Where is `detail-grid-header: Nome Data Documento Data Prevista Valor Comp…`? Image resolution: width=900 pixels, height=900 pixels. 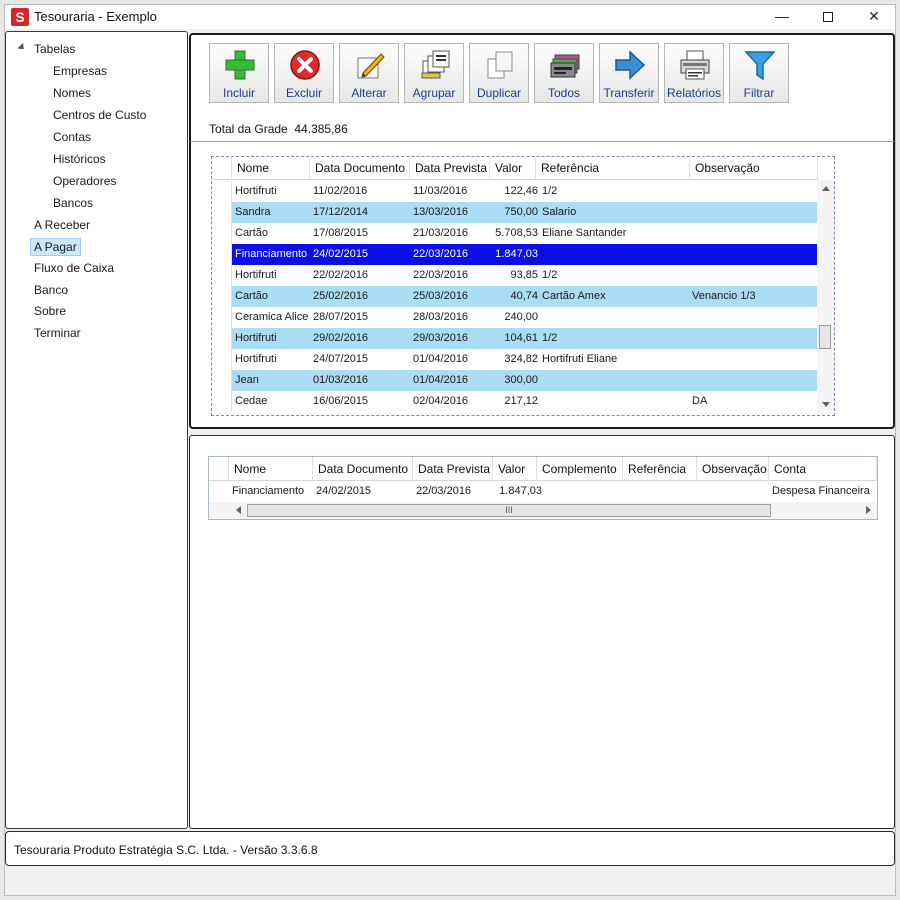
detail-grid-header: Nome Data Documento Data Prevista Valor Comp… is located at coordinates (543, 469).